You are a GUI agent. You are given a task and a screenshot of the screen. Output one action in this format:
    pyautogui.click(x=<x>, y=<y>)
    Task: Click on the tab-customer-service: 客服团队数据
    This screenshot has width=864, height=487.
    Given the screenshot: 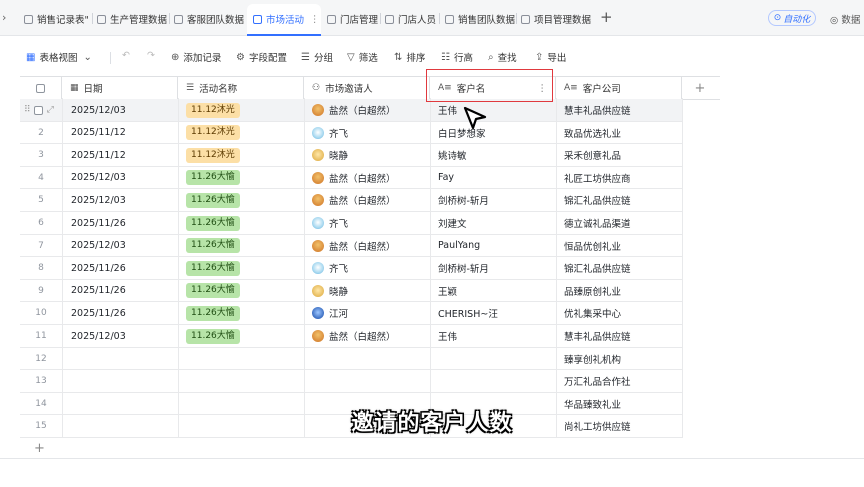 What is the action you would take?
    pyautogui.click(x=209, y=19)
    